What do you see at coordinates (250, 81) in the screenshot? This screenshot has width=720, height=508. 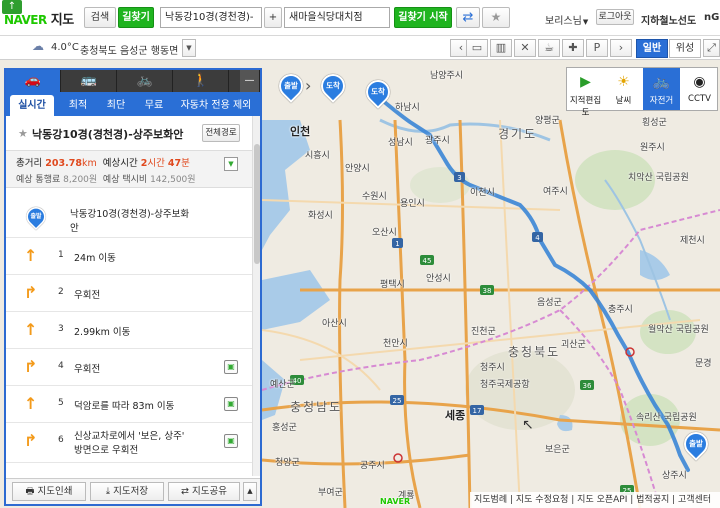 I see `minimize-button: —` at bounding box center [250, 81].